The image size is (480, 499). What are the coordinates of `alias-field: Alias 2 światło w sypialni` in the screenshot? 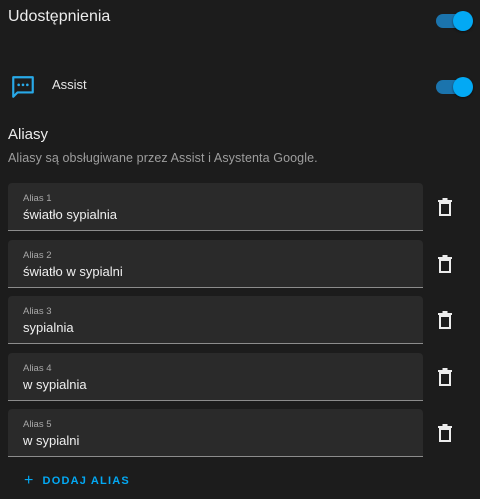 It's located at (215, 264).